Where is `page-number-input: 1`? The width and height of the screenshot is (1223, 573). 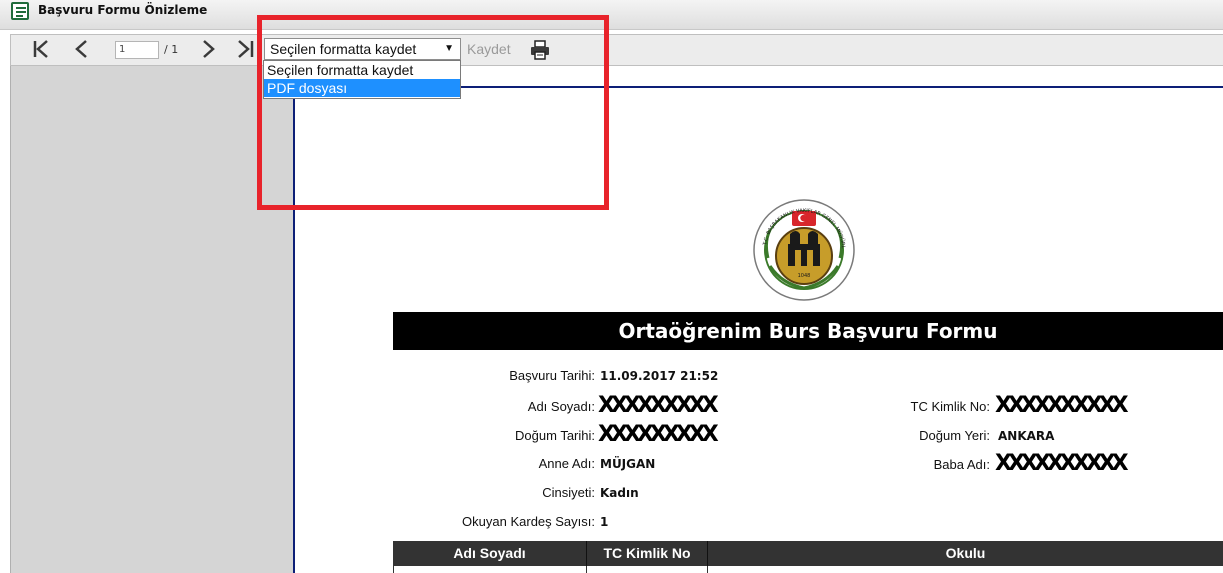 page-number-input: 1 is located at coordinates (137, 50).